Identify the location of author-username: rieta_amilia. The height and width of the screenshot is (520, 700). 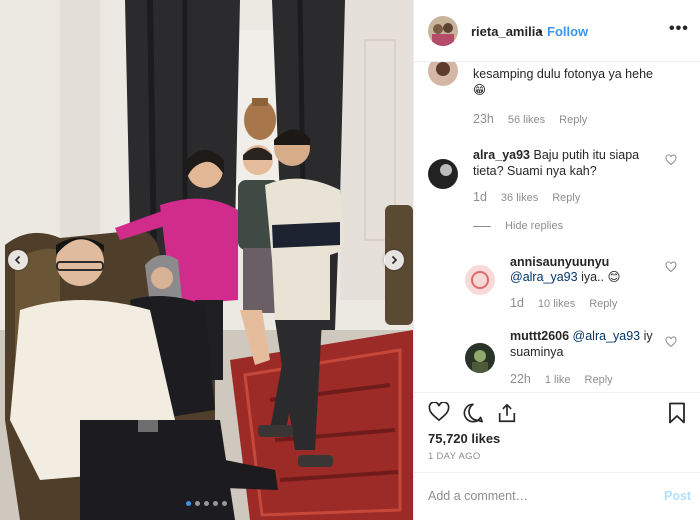
(507, 31).